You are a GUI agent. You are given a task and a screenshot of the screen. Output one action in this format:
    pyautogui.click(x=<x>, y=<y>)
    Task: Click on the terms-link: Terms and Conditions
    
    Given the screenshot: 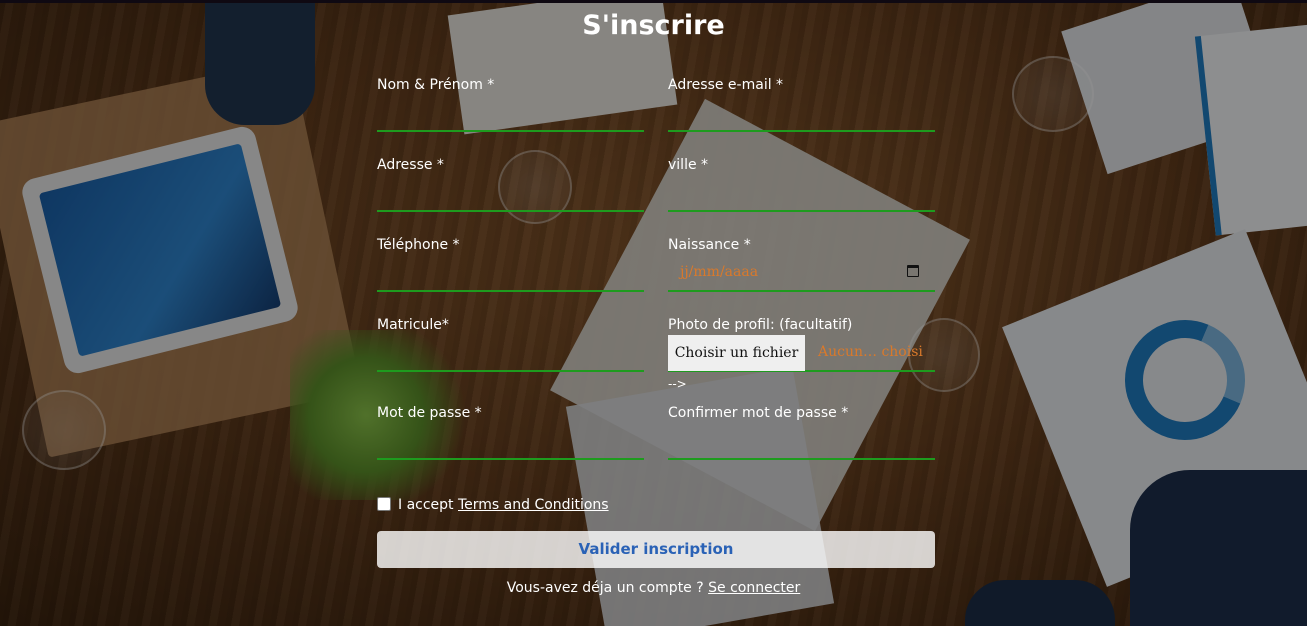 What is the action you would take?
    pyautogui.click(x=533, y=505)
    